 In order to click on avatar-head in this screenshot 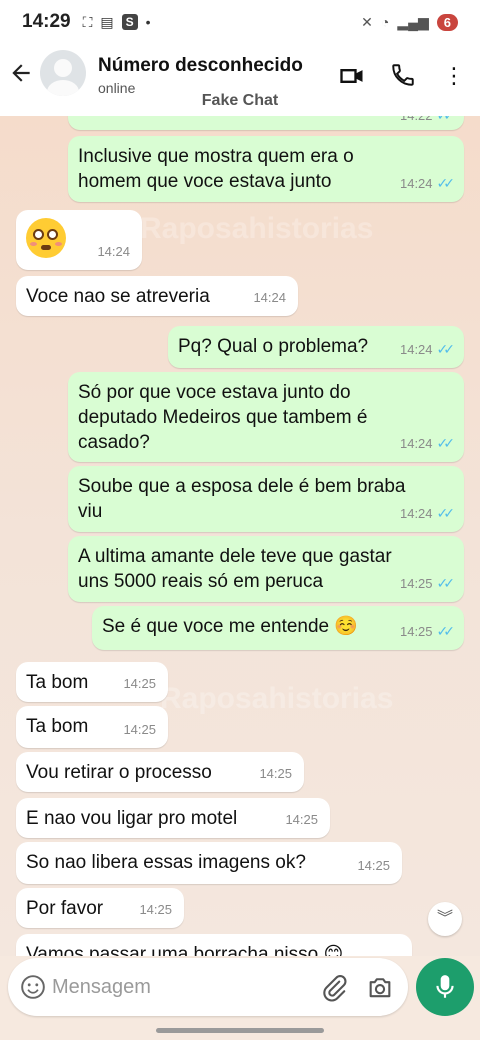, I will do `click(63, 68)`.